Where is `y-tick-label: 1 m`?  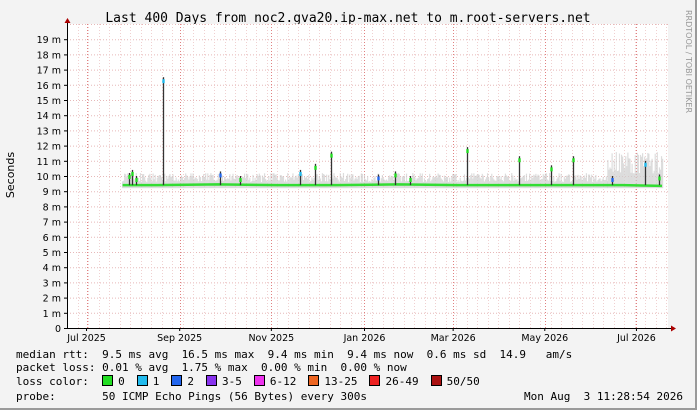 y-tick-label: 1 m is located at coordinates (52, 314).